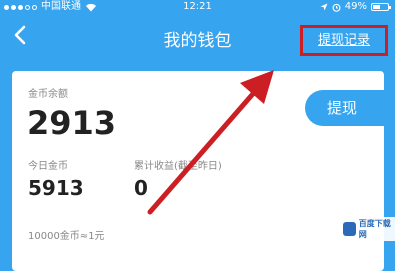 The height and width of the screenshot is (271, 395). I want to click on watermark-logo-icon, so click(349, 229).